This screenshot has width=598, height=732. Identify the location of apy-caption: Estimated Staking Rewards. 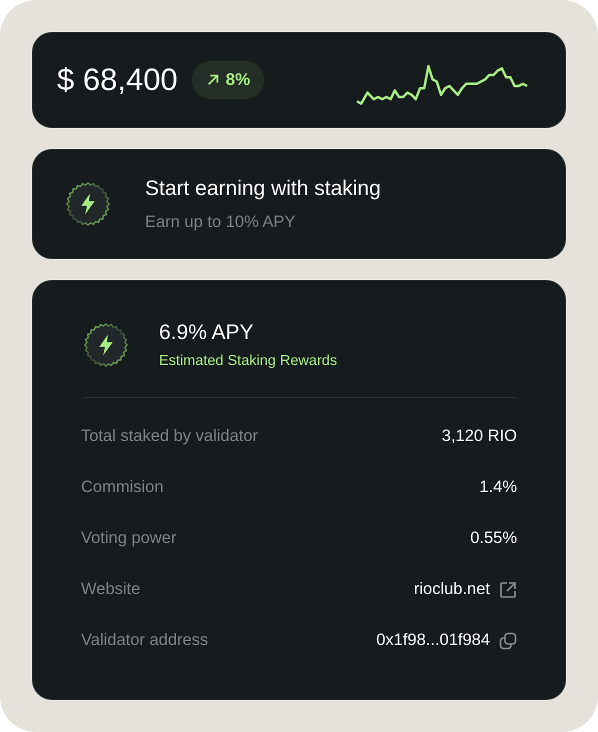
(248, 361).